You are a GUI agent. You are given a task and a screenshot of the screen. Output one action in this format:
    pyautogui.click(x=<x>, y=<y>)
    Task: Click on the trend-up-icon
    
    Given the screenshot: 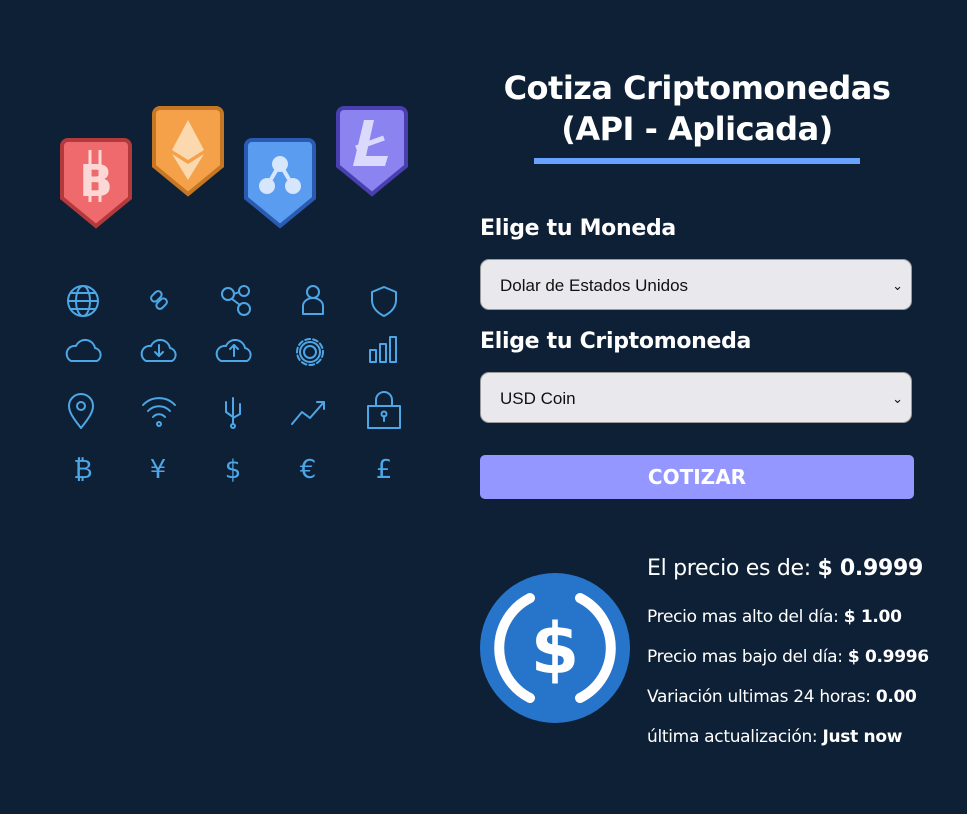 What is the action you would take?
    pyautogui.click(x=308, y=413)
    